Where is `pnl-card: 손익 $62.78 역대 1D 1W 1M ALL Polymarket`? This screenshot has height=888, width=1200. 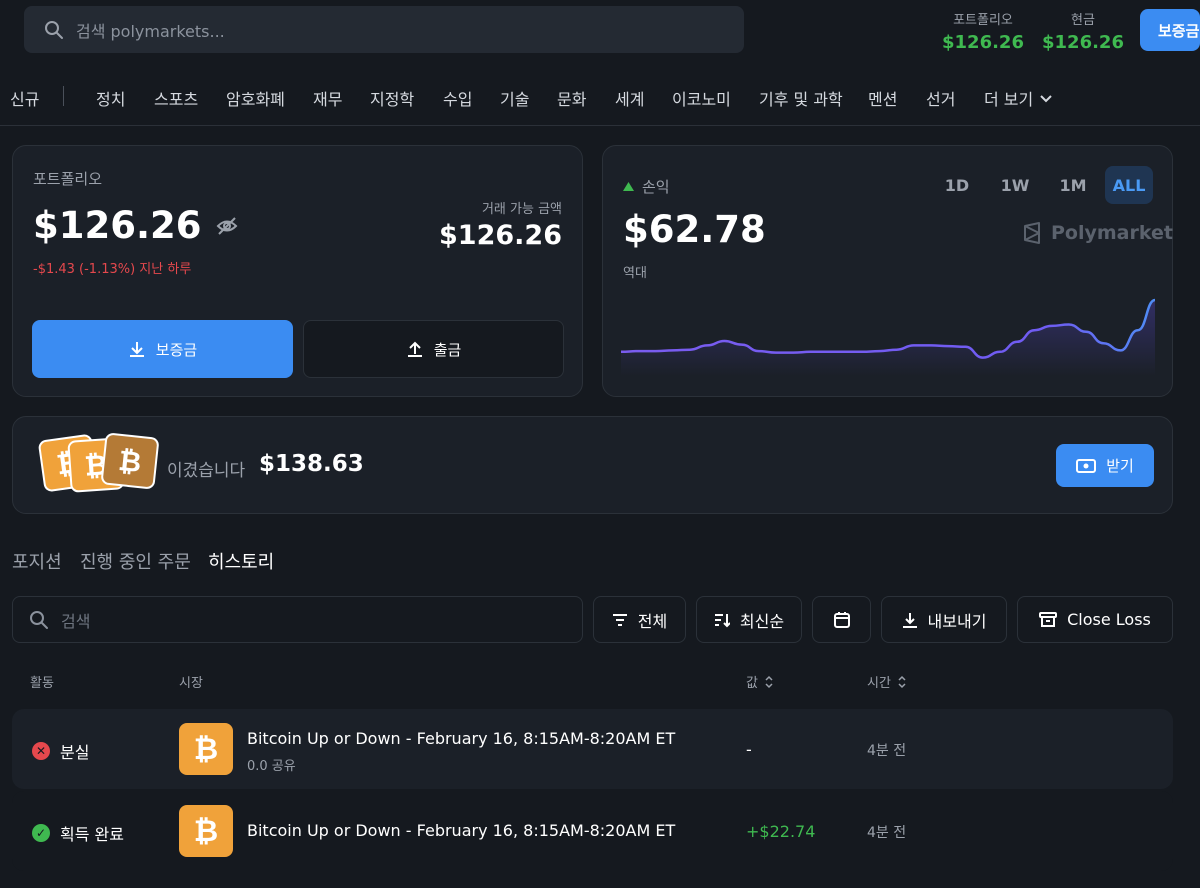 pnl-card: 손익 $62.78 역대 1D 1W 1M ALL Polymarket is located at coordinates (887, 271).